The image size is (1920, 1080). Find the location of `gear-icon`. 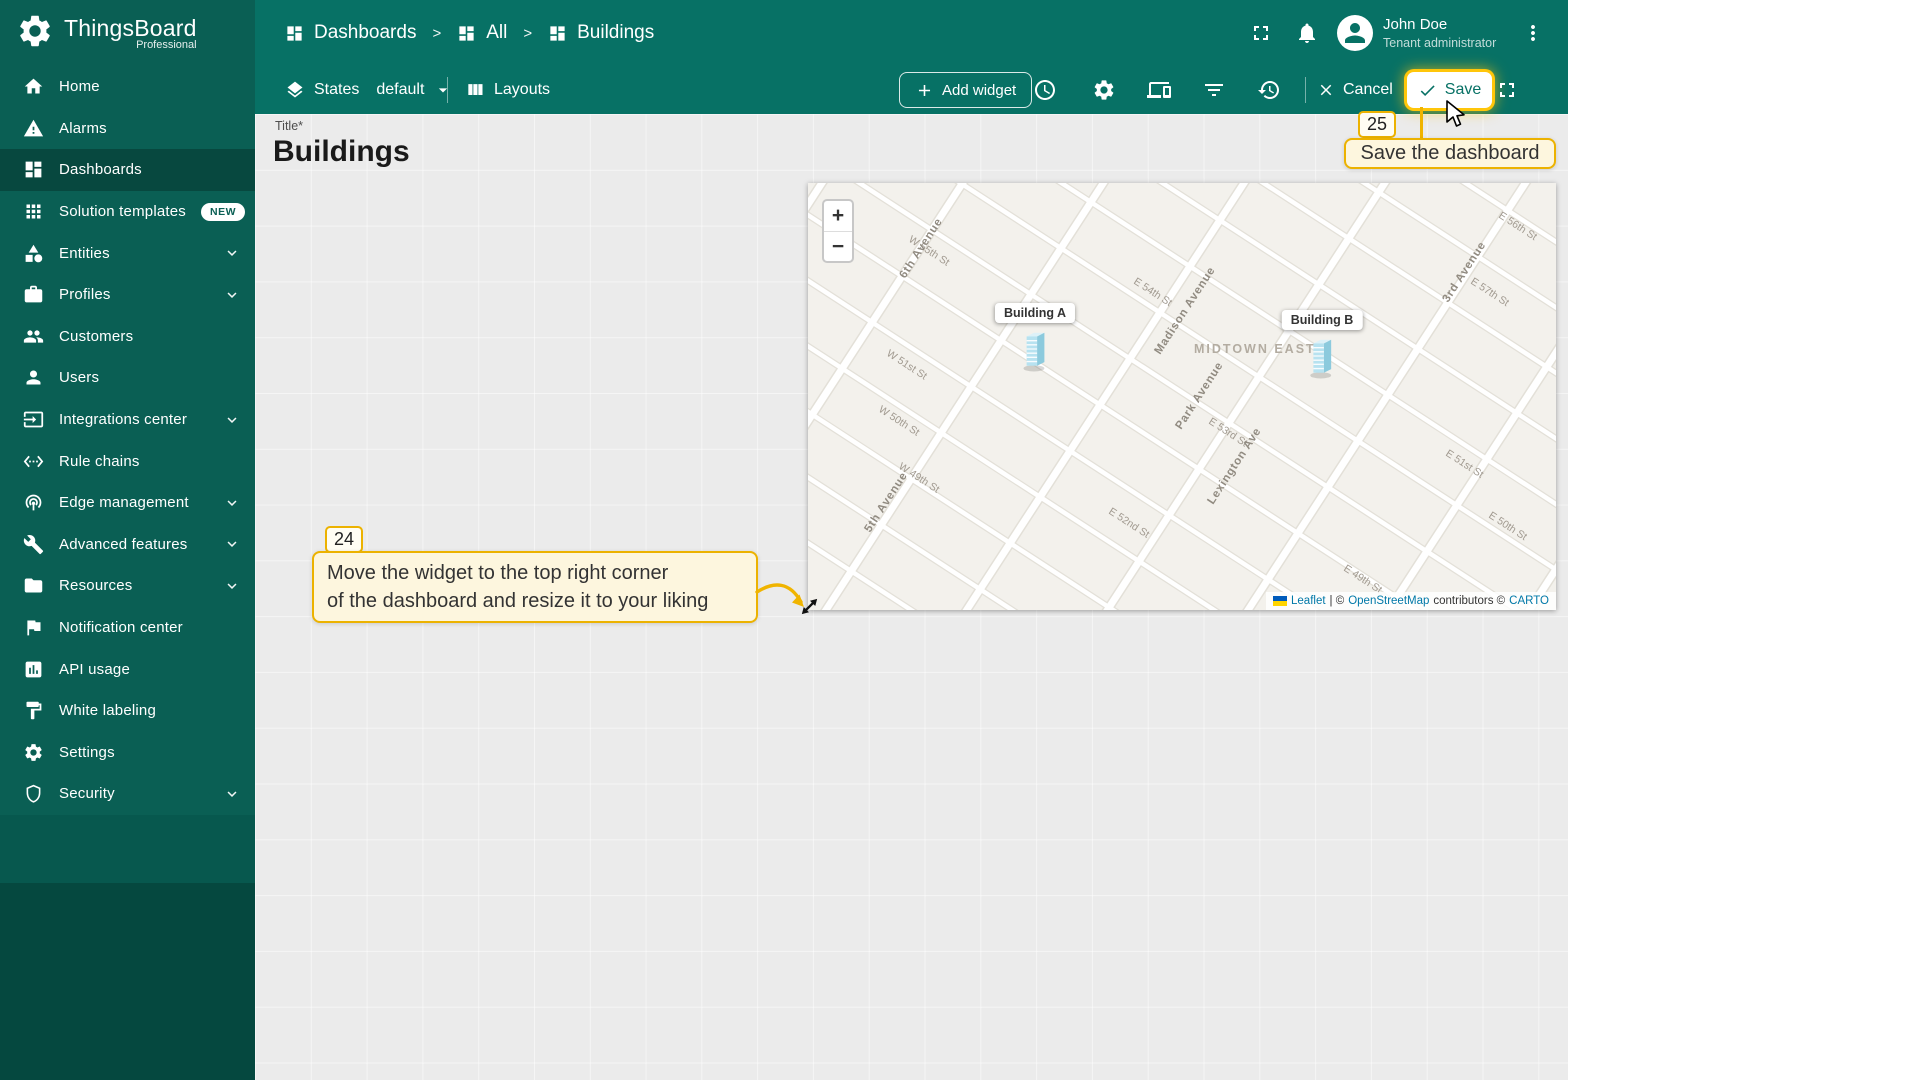

gear-icon is located at coordinates (33, 752).